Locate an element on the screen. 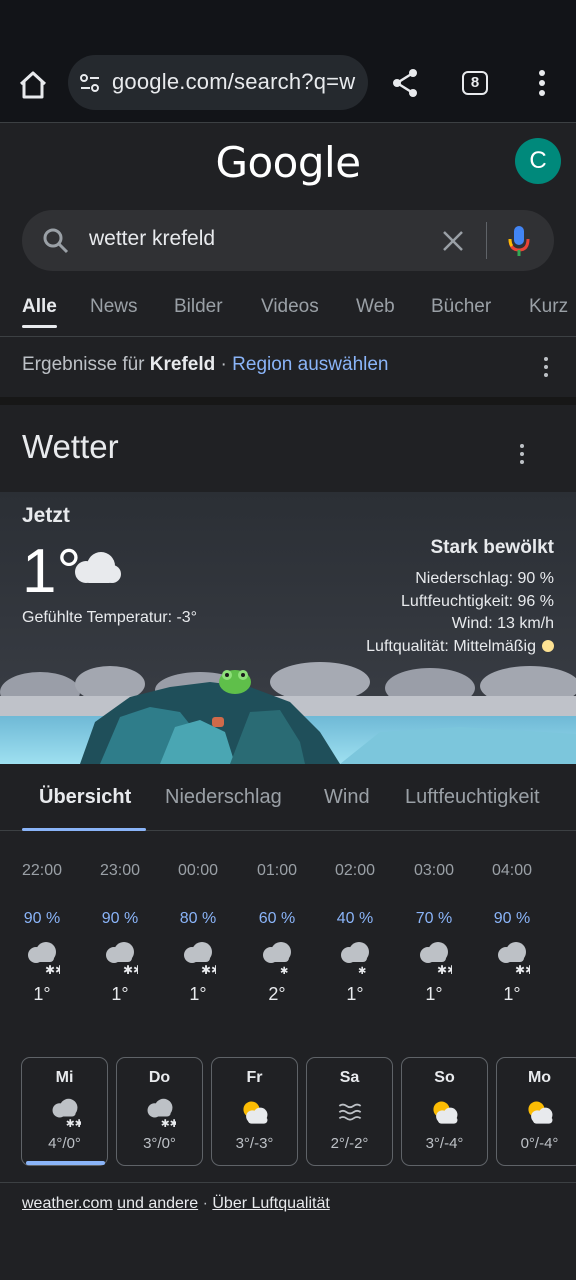 The height and width of the screenshot is (1280, 576). weather-more-icon is located at coordinates (522, 455).